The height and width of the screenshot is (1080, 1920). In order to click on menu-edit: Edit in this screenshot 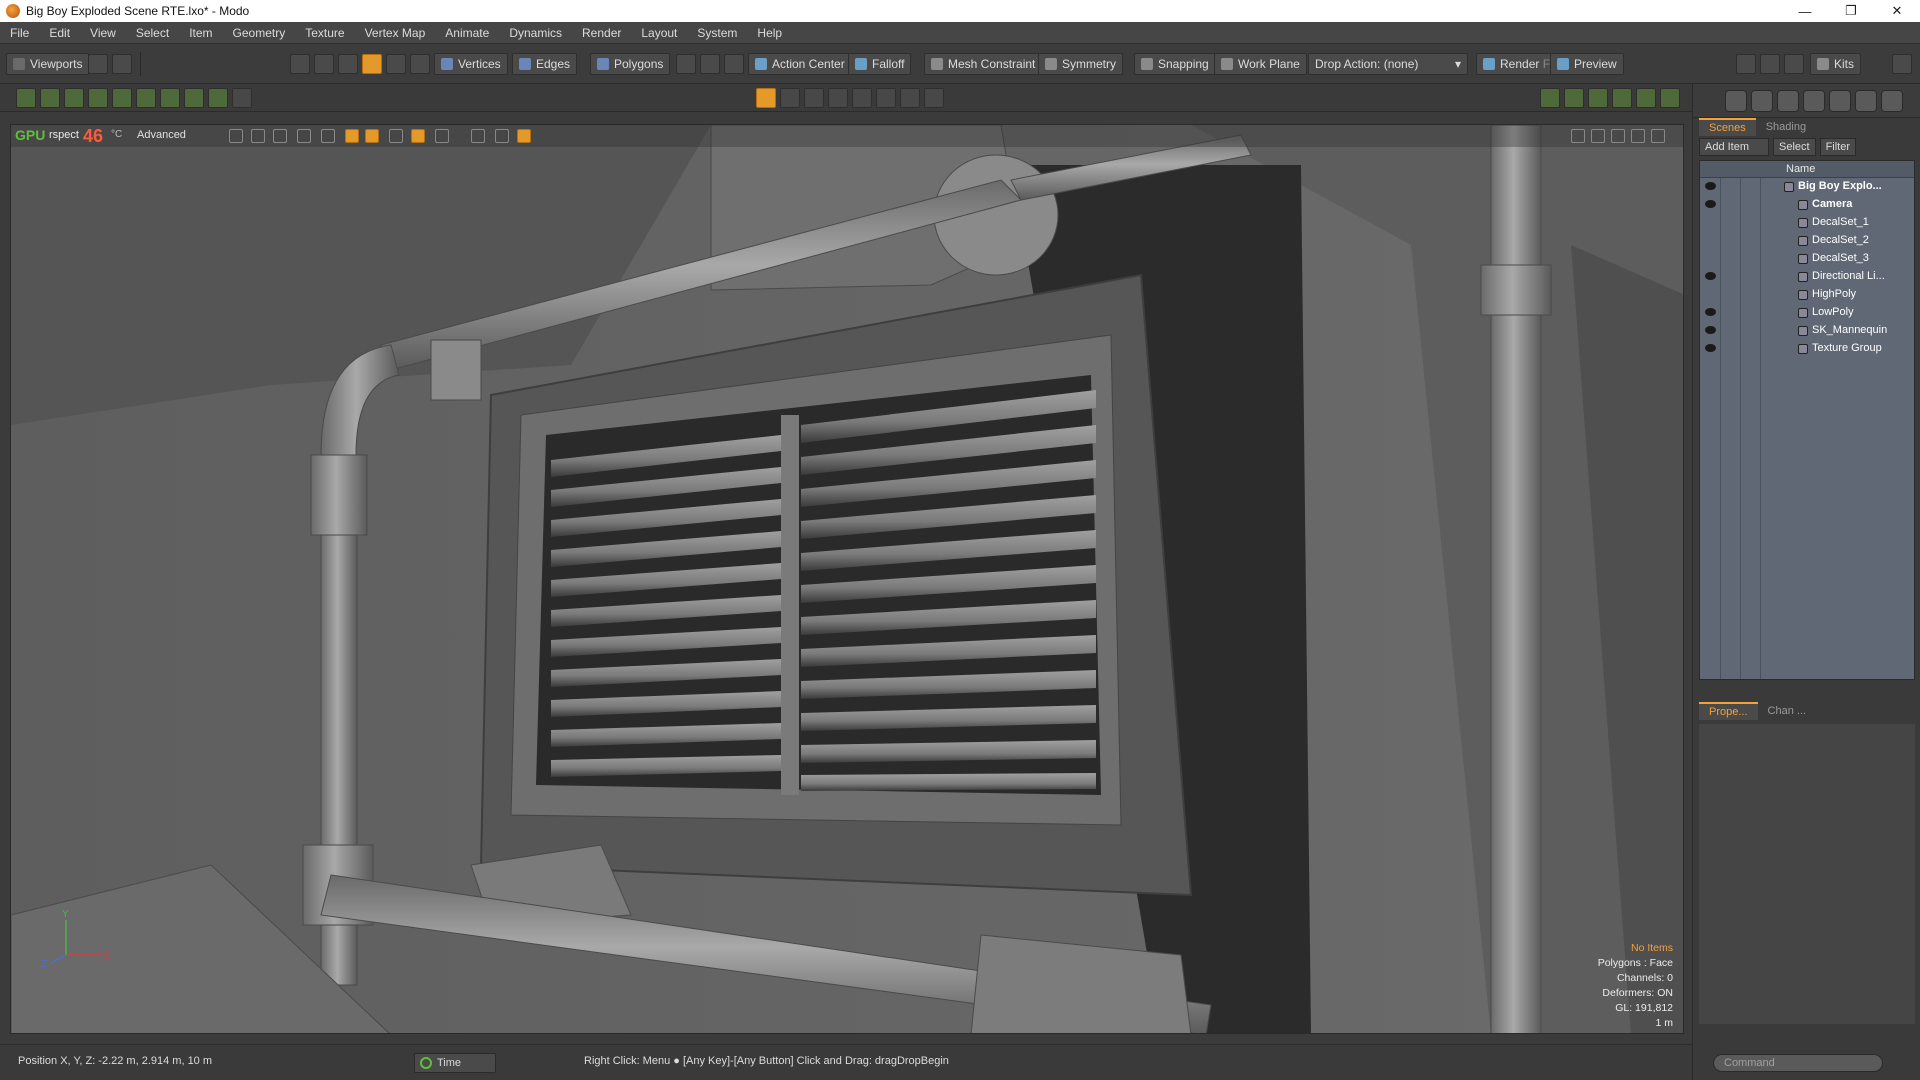, I will do `click(59, 33)`.